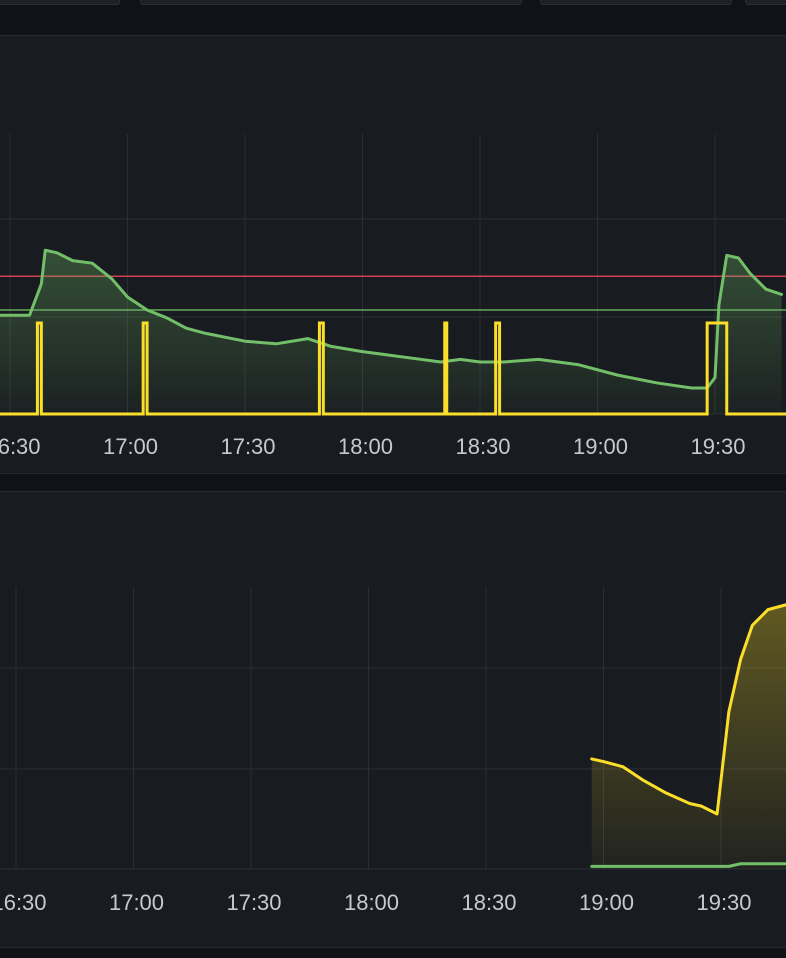 The image size is (786, 958). I want to click on series-area-fill, so click(688, 736).